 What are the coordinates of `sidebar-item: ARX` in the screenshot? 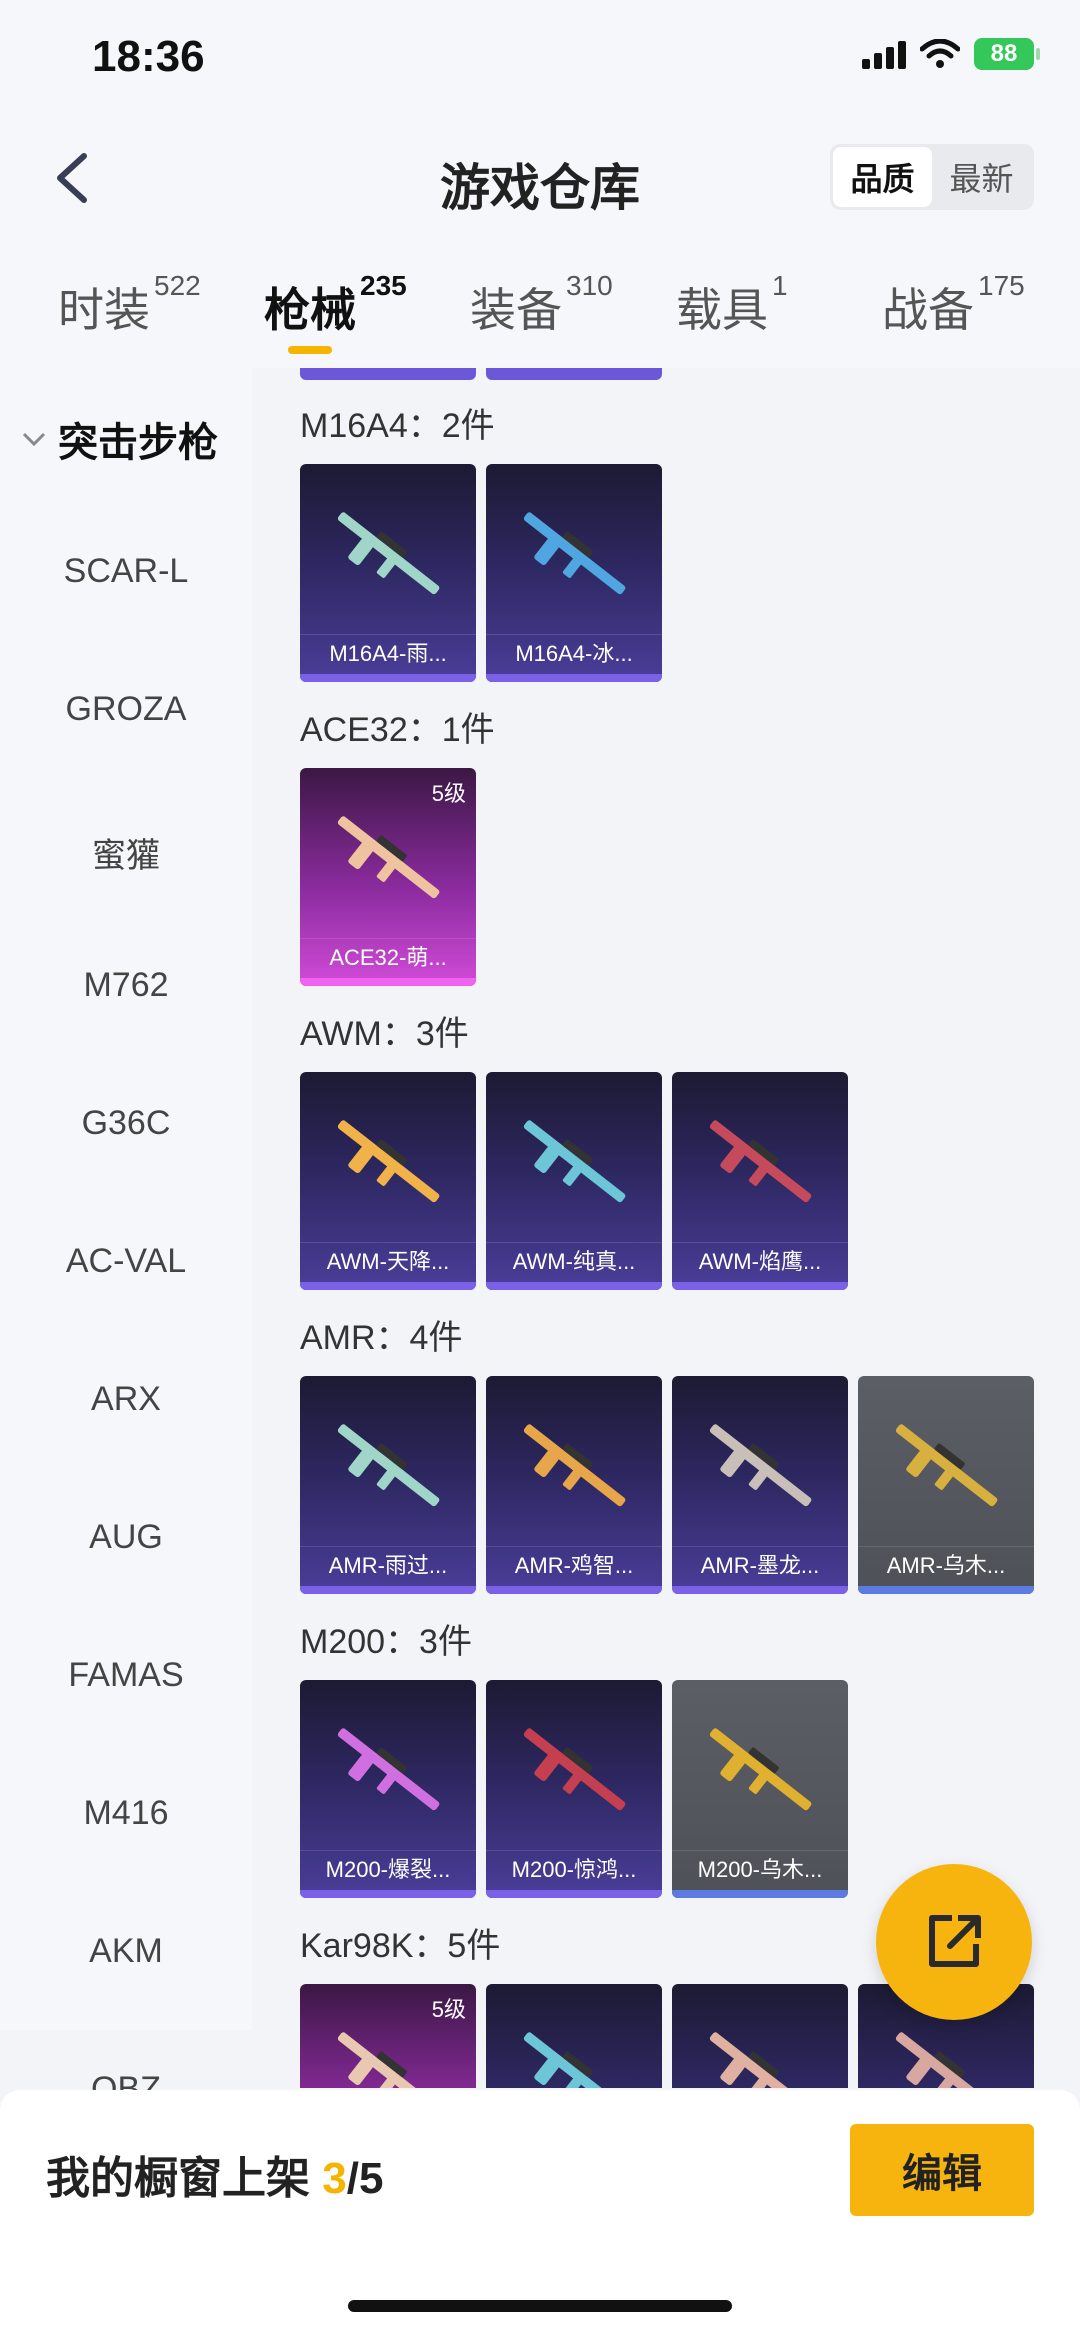 It's located at (126, 1399).